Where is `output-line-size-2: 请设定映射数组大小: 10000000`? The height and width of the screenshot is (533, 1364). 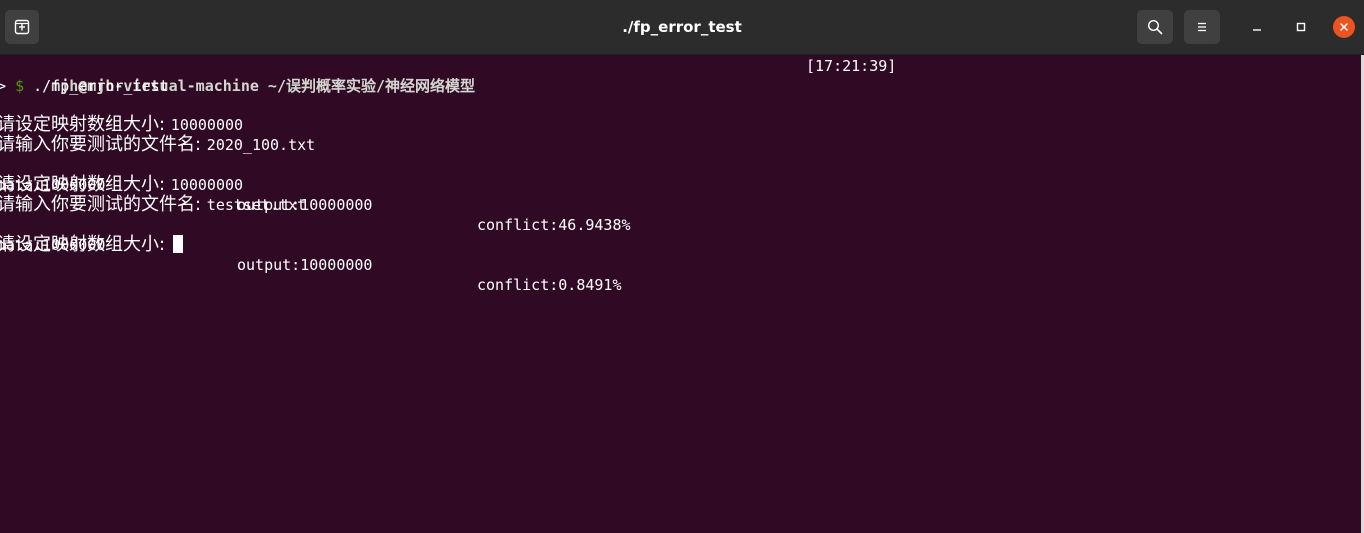 output-line-size-2: 请设定映射数组大小: 10000000 is located at coordinates (121, 185).